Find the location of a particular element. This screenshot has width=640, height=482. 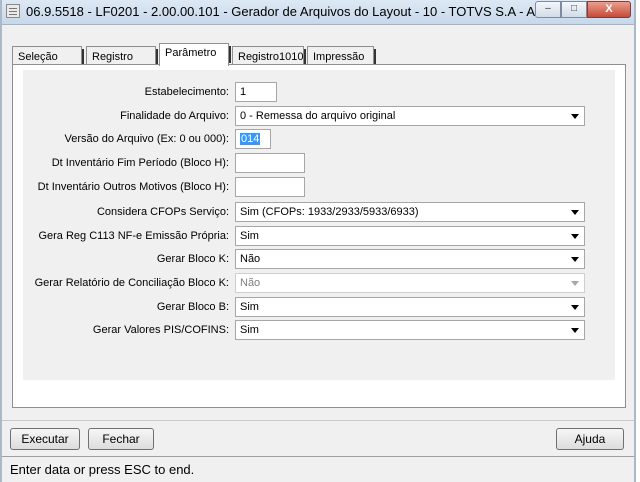

conciliacao-k-select: Não is located at coordinates (410, 283).